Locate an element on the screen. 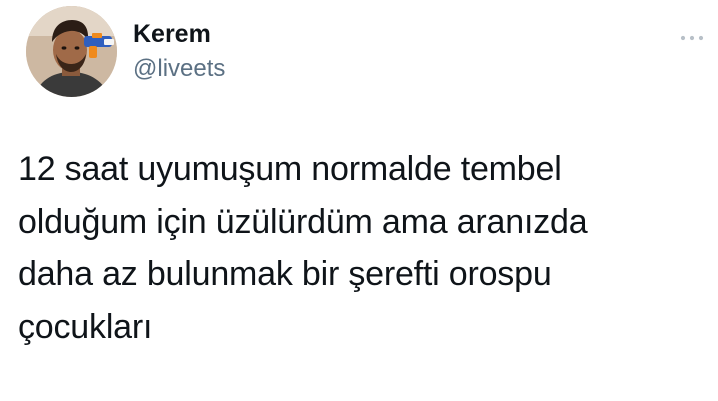 This screenshot has width=718, height=401. author-handle: @liveets is located at coordinates (179, 69).